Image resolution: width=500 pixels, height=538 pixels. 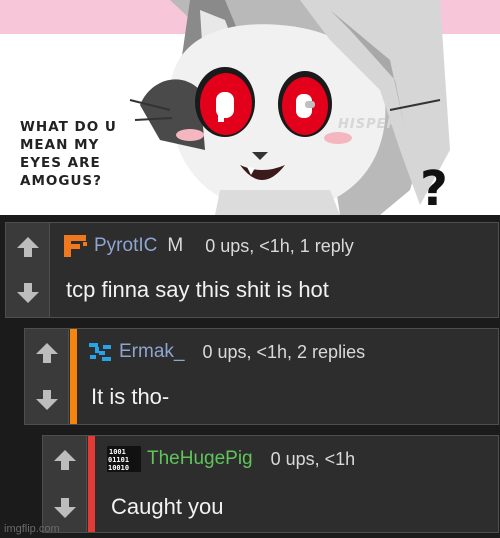 What do you see at coordinates (130, 396) in the screenshot?
I see `comment-text: It is tho-` at bounding box center [130, 396].